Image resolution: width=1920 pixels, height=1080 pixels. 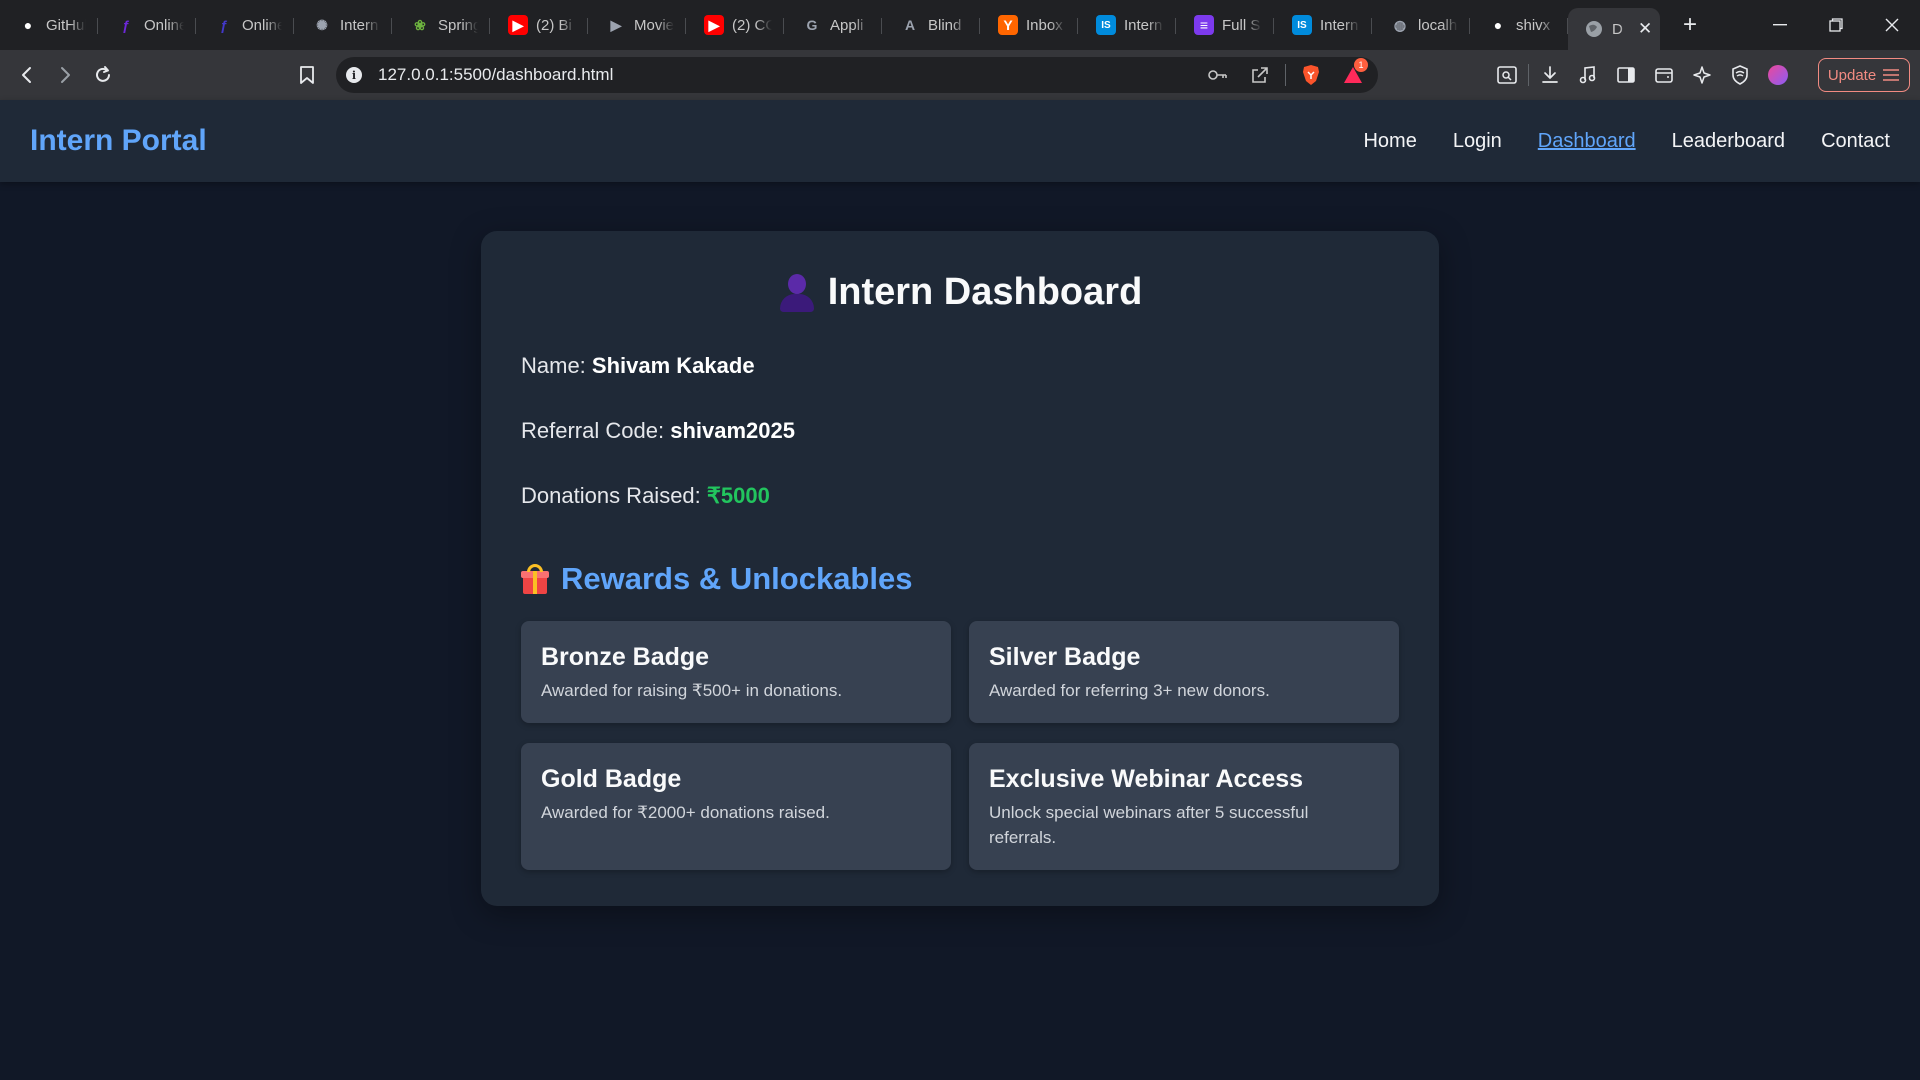 What do you see at coordinates (616, 24) in the screenshot?
I see `play-icon: ▶` at bounding box center [616, 24].